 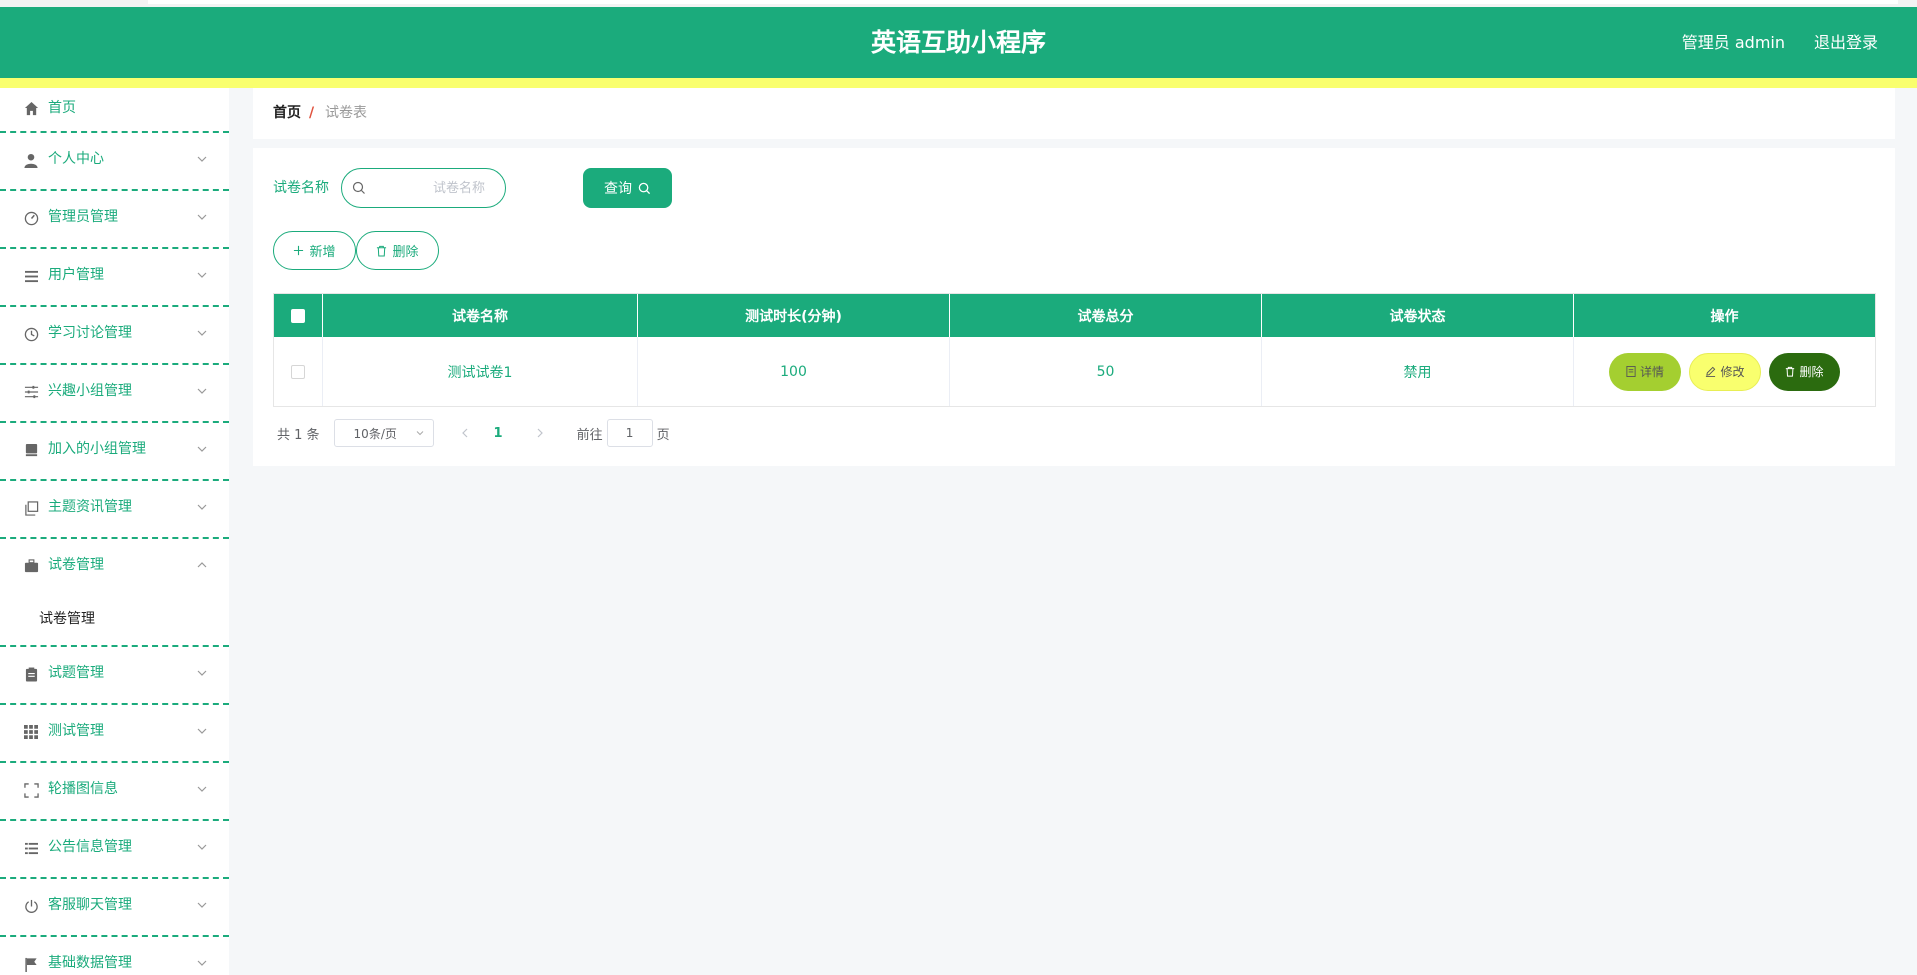 I want to click on app-header: 英语互助小程序 管理员 admin 退出登录, so click(x=958, y=42).